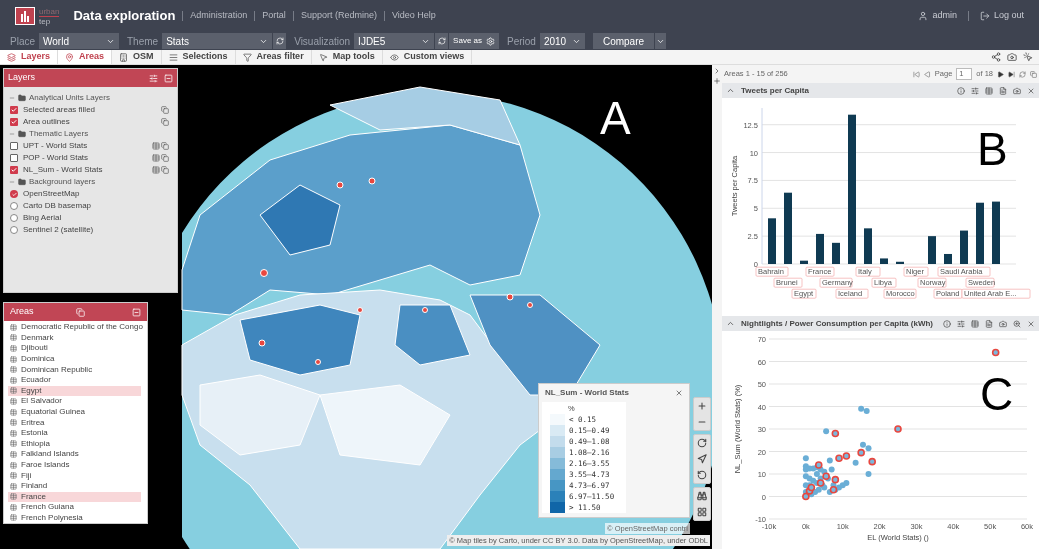 Image resolution: width=1039 pixels, height=549 pixels. What do you see at coordinates (53, 412) in the screenshot?
I see `area-name: Equatorial Guinea` at bounding box center [53, 412].